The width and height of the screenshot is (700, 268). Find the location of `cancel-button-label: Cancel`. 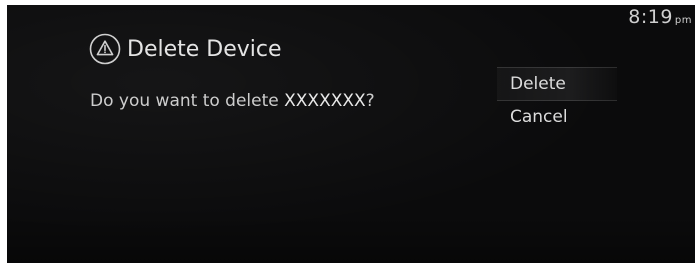

cancel-button-label: Cancel is located at coordinates (539, 117).